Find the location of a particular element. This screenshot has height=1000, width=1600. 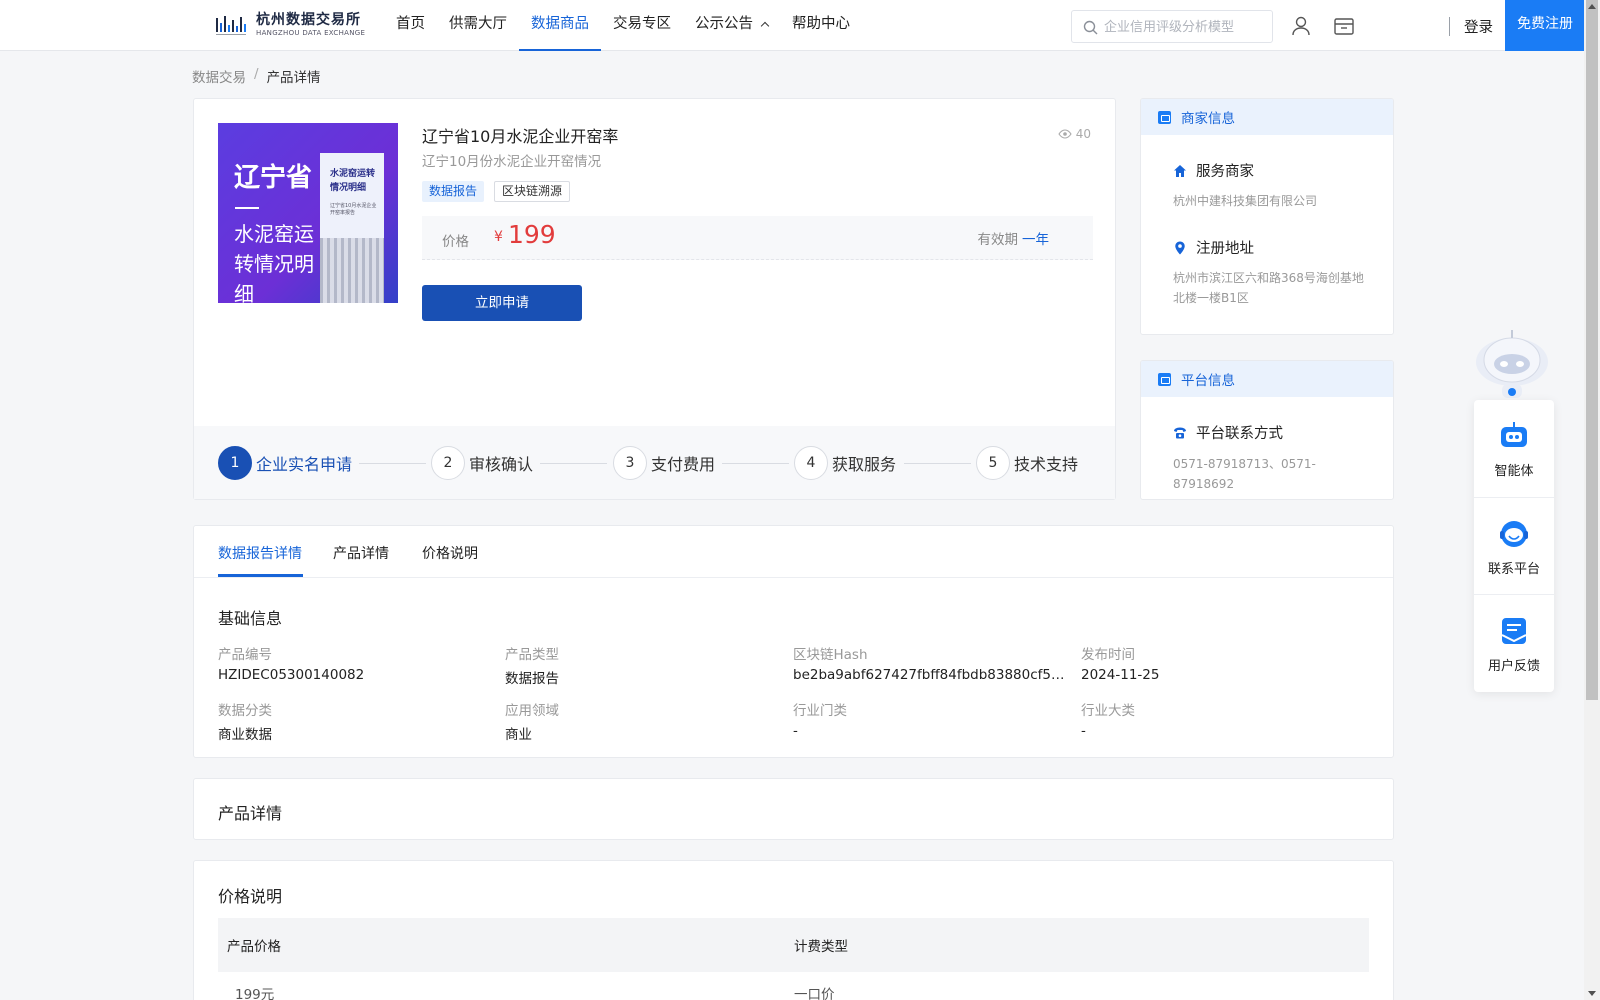

feedback-icon is located at coordinates (1514, 631).